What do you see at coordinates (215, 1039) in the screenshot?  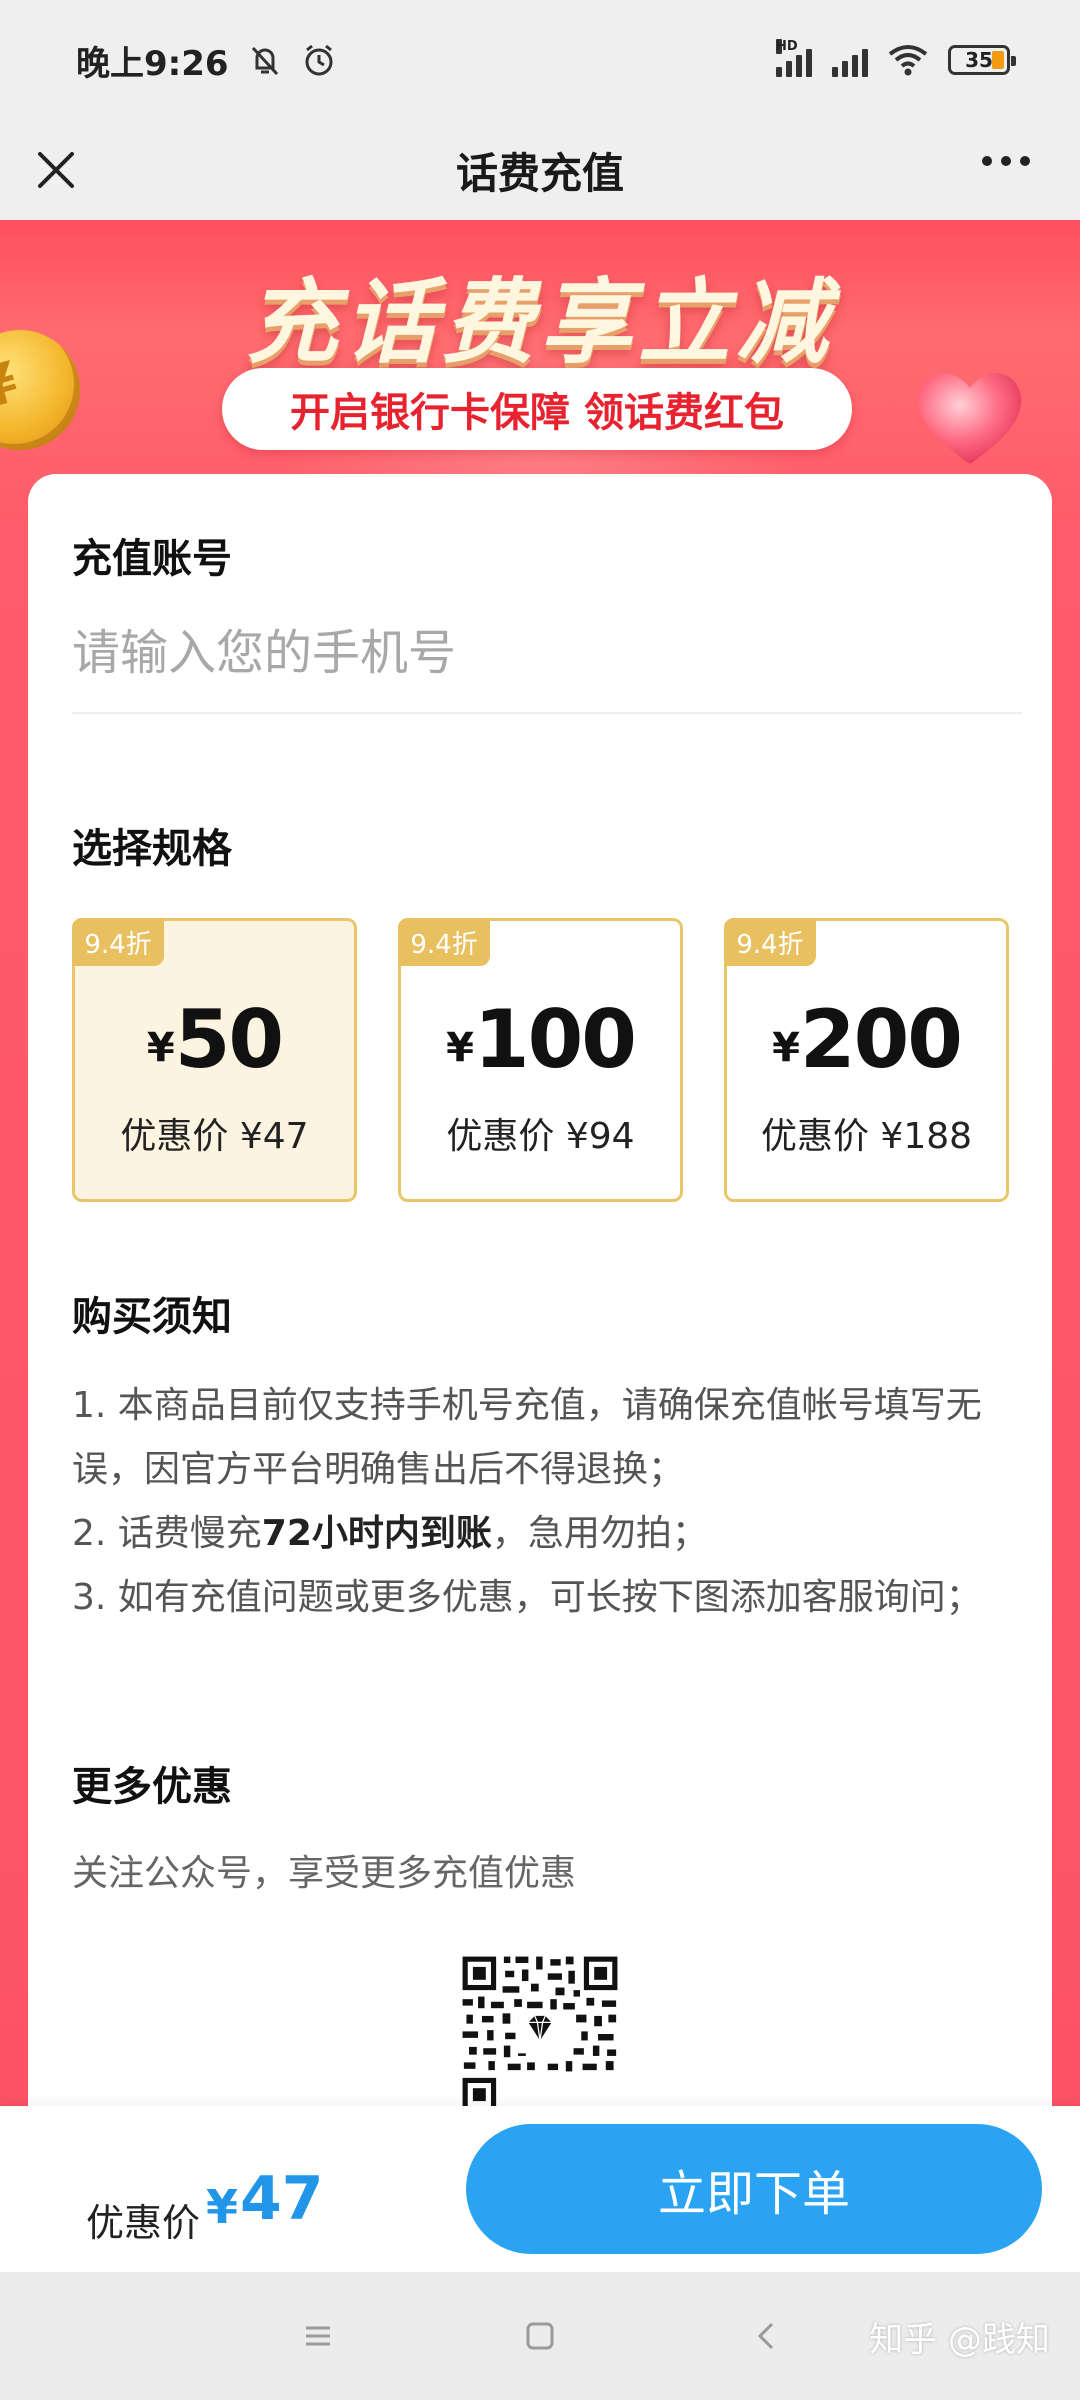 I see `spec-amount: ¥50` at bounding box center [215, 1039].